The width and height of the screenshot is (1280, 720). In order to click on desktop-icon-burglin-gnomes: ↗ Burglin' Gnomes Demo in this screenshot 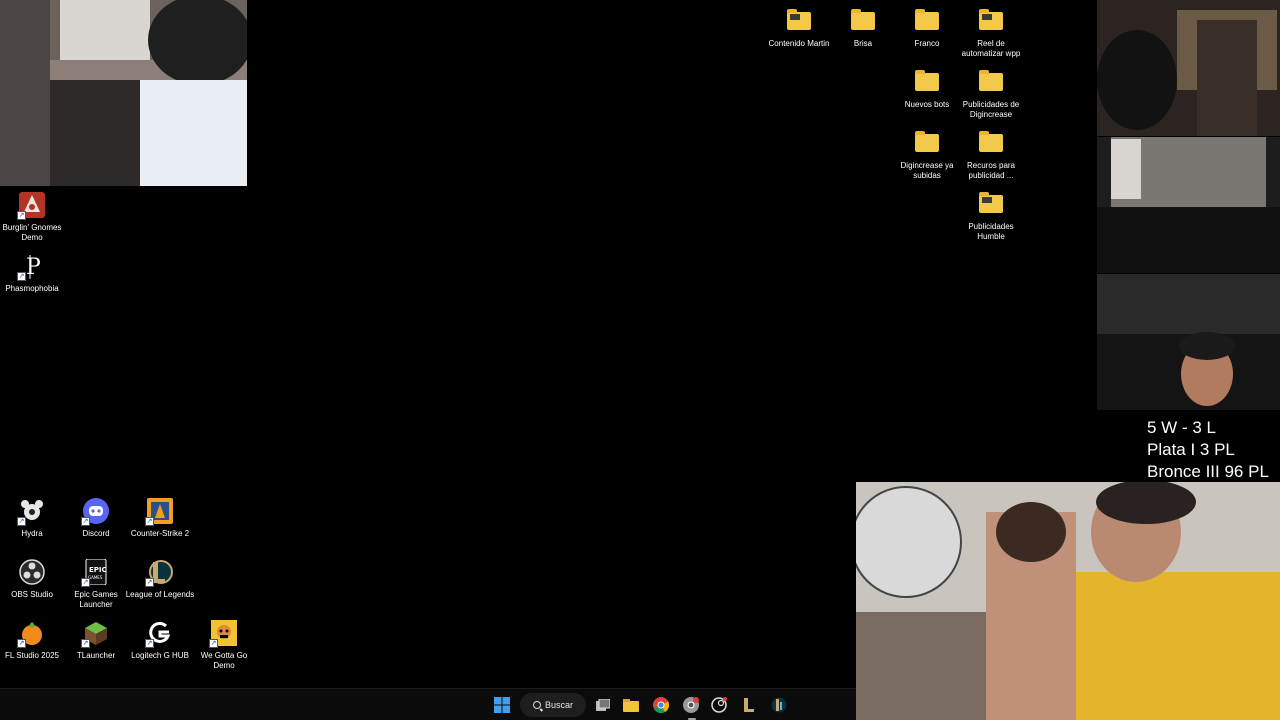, I will do `click(32, 216)`.